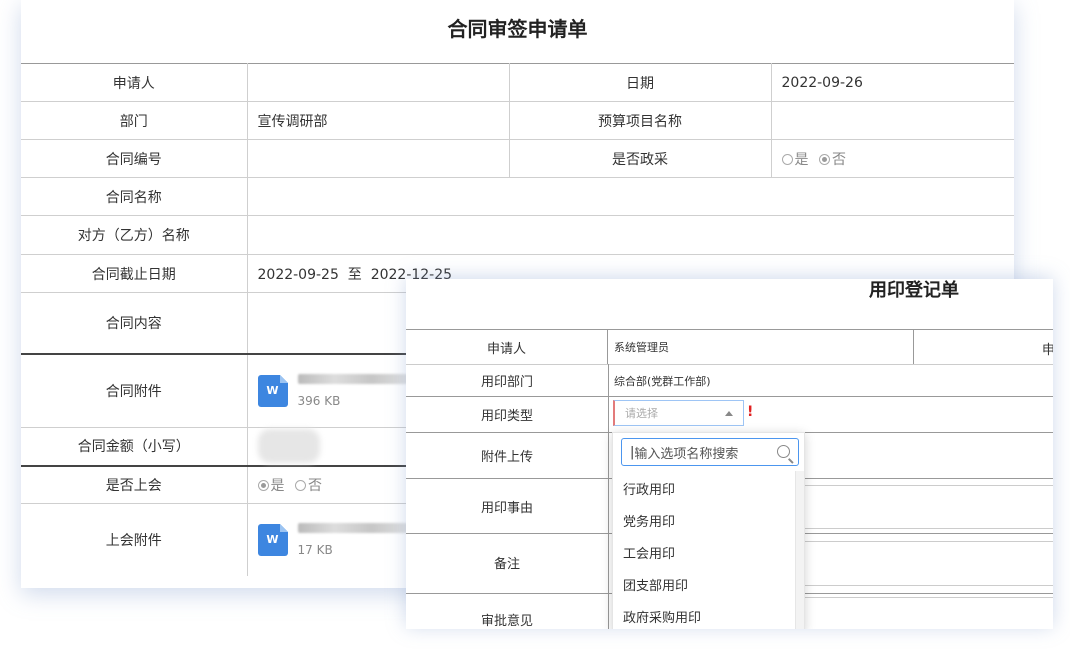 The height and width of the screenshot is (656, 1070). What do you see at coordinates (630, 235) in the screenshot?
I see `counterparty-field` at bounding box center [630, 235].